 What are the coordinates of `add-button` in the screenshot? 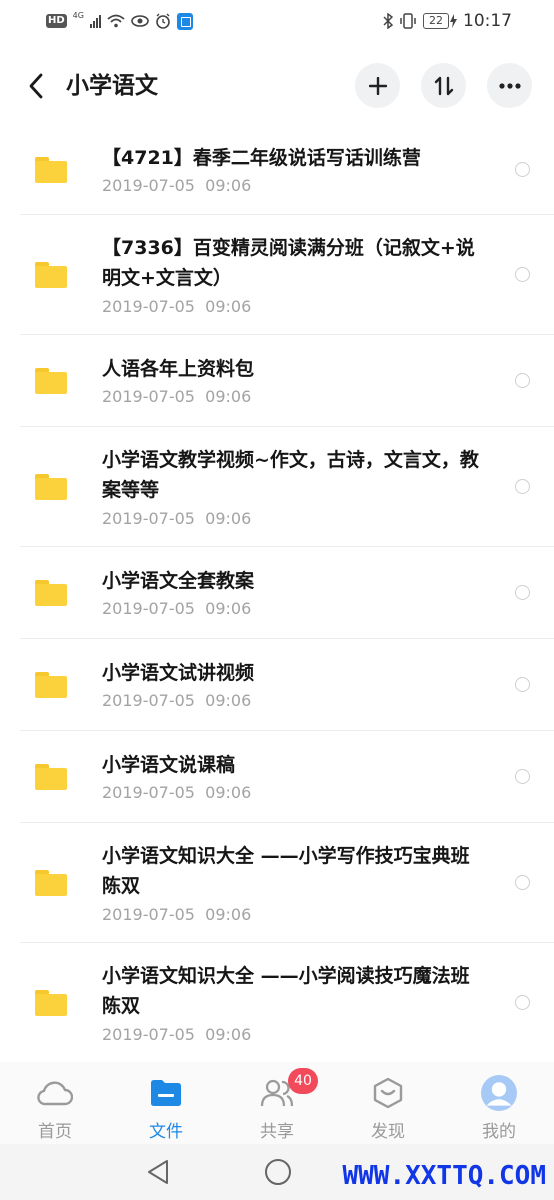 It's located at (377, 85).